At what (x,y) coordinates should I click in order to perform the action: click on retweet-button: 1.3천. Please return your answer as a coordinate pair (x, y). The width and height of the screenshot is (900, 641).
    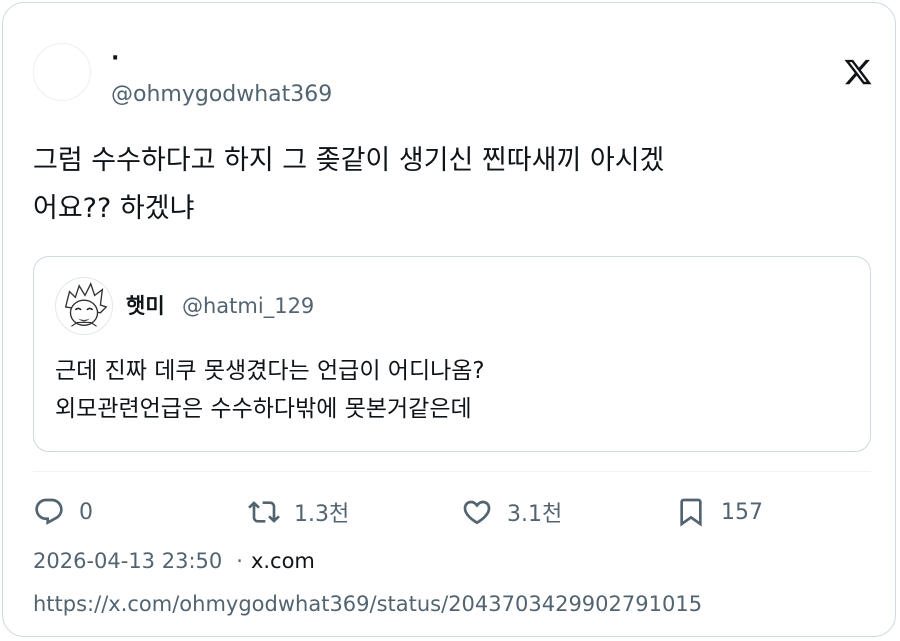
    Looking at the image, I should click on (298, 512).